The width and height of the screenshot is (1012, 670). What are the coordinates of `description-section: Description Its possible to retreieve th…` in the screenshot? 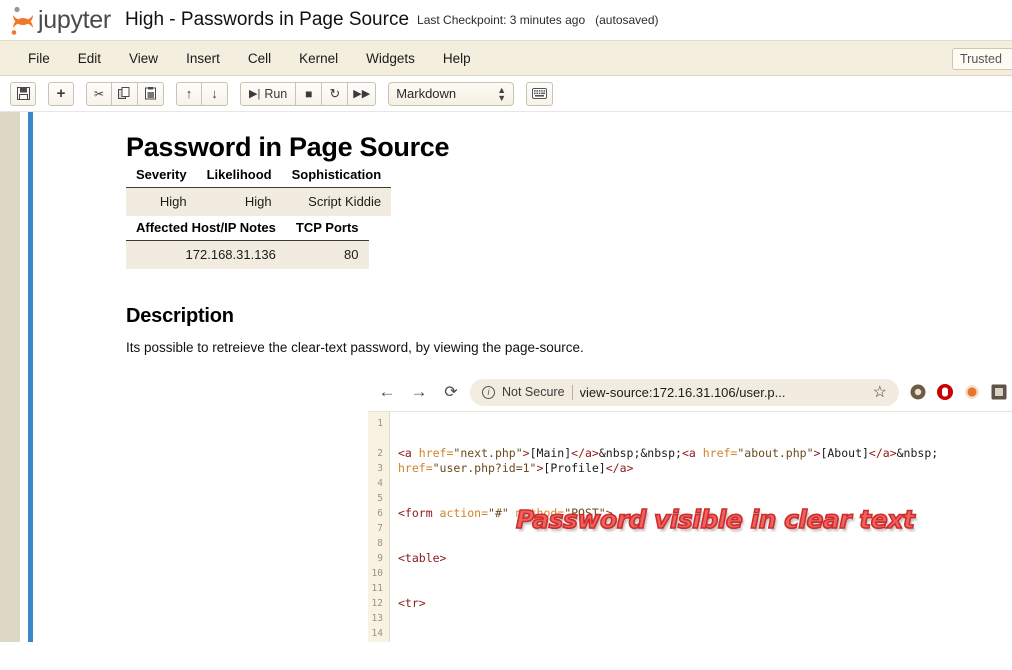 It's located at (569, 330).